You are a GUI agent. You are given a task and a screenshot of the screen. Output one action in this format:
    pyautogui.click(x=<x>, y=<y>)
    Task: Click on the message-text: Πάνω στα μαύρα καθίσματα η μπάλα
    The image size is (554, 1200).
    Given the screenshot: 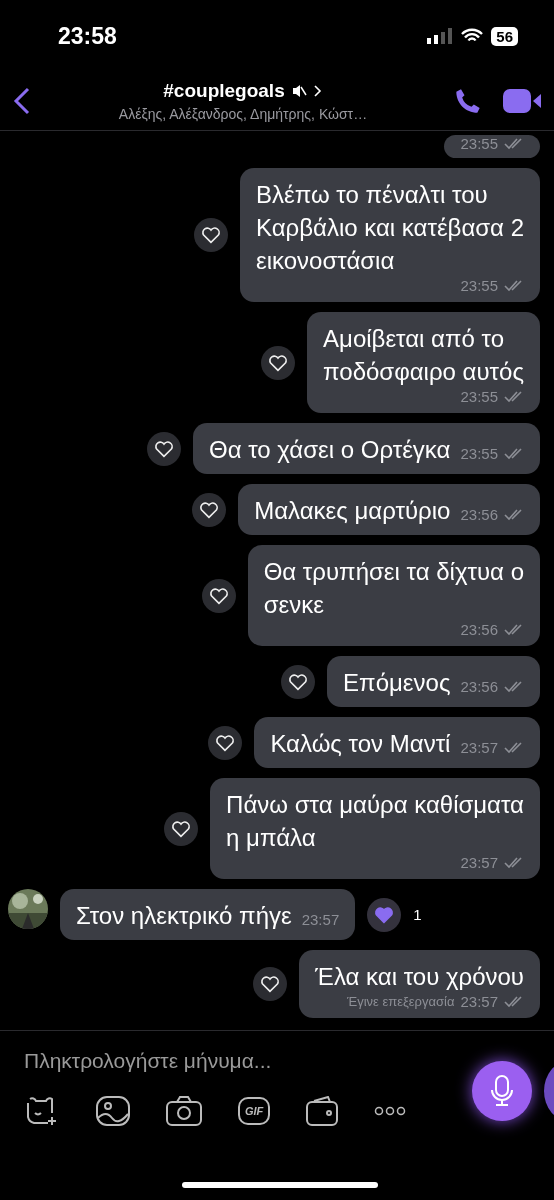 What is the action you would take?
    pyautogui.click(x=375, y=821)
    